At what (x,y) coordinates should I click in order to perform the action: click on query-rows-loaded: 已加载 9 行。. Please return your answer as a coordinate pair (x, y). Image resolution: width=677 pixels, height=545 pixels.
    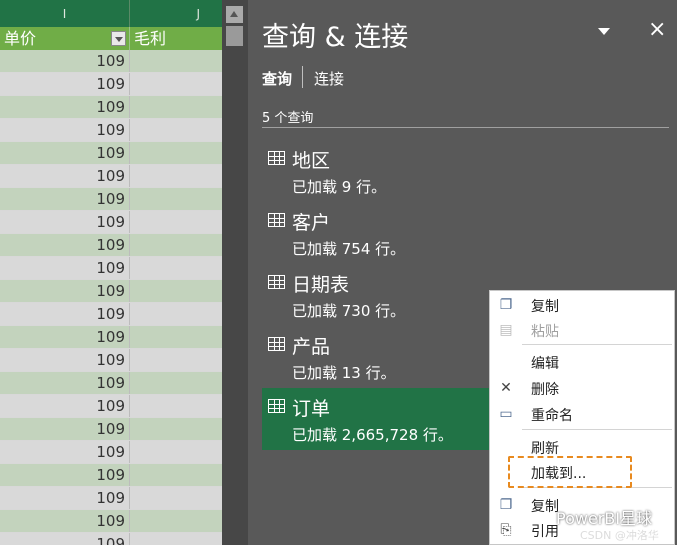
    Looking at the image, I should click on (339, 187).